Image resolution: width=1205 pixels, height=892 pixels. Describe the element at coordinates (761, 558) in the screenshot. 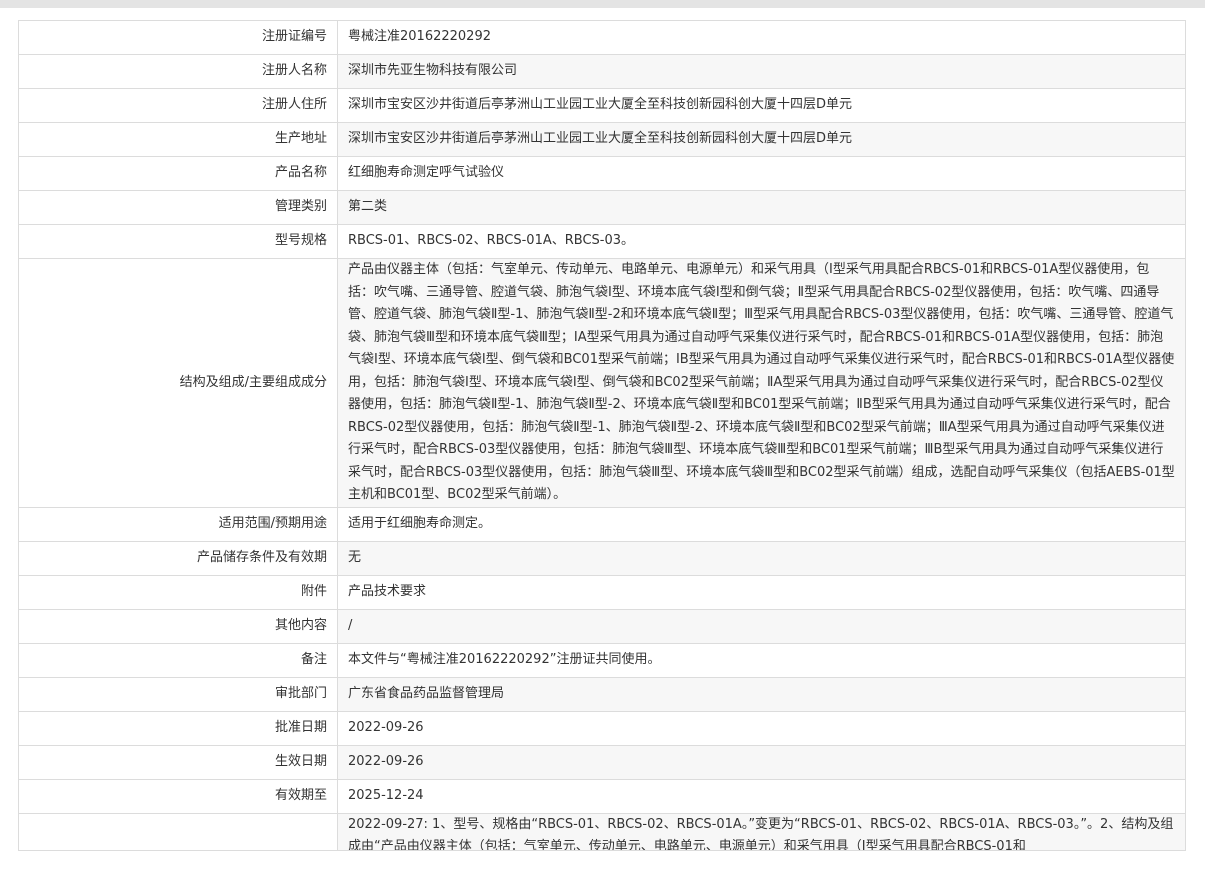

I see `field-value: 无` at that location.